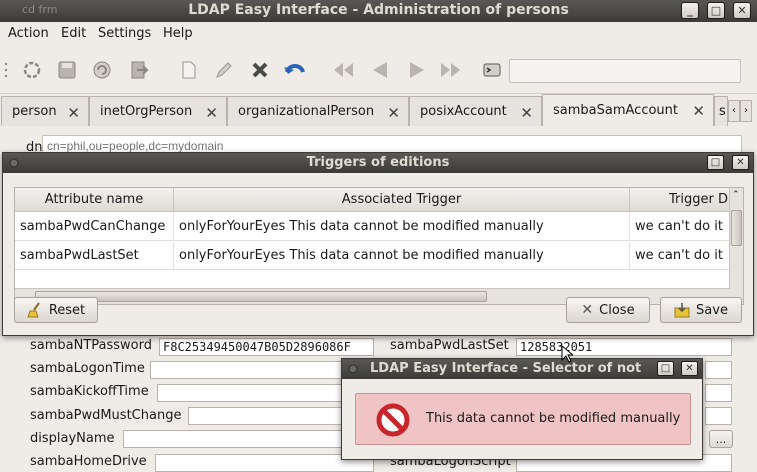 This screenshot has width=757, height=472. I want to click on triggers-dialog-title: Triggers of editions, so click(378, 162).